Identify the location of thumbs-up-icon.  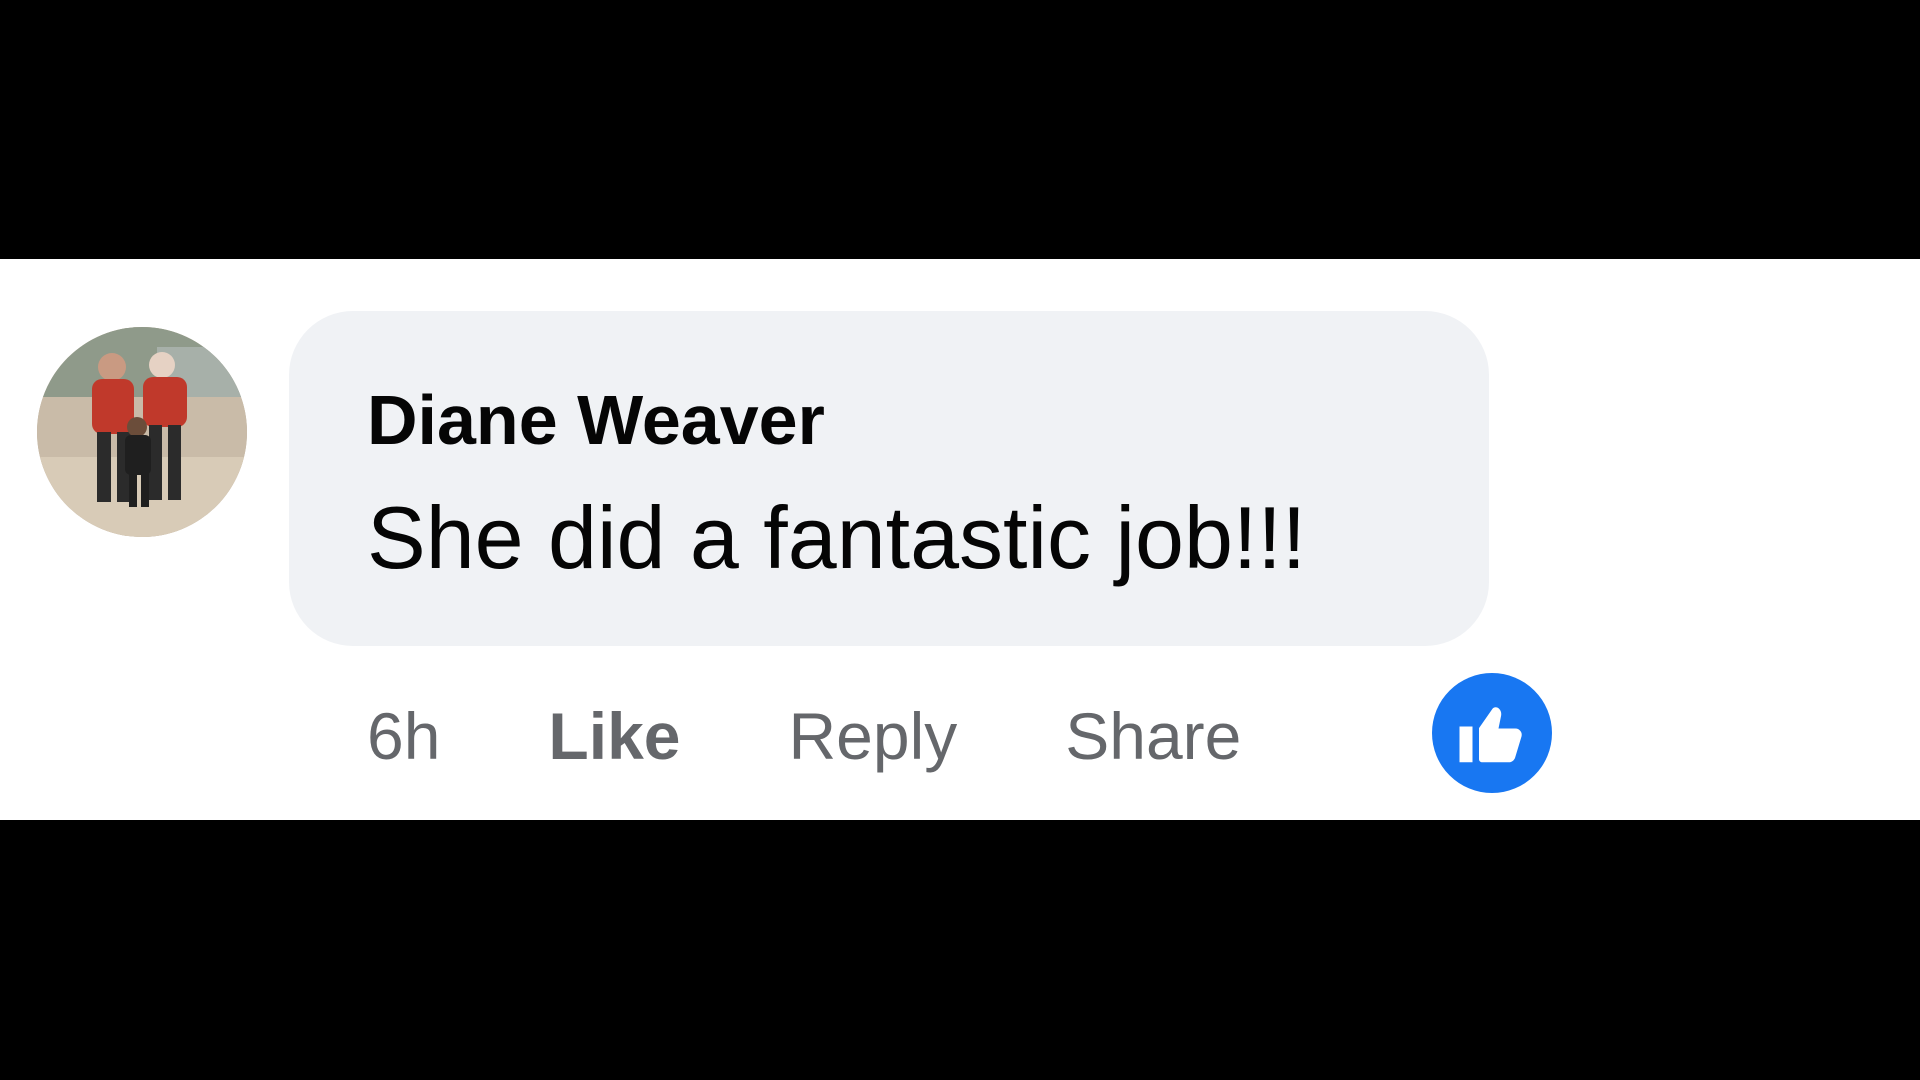
(1490, 735).